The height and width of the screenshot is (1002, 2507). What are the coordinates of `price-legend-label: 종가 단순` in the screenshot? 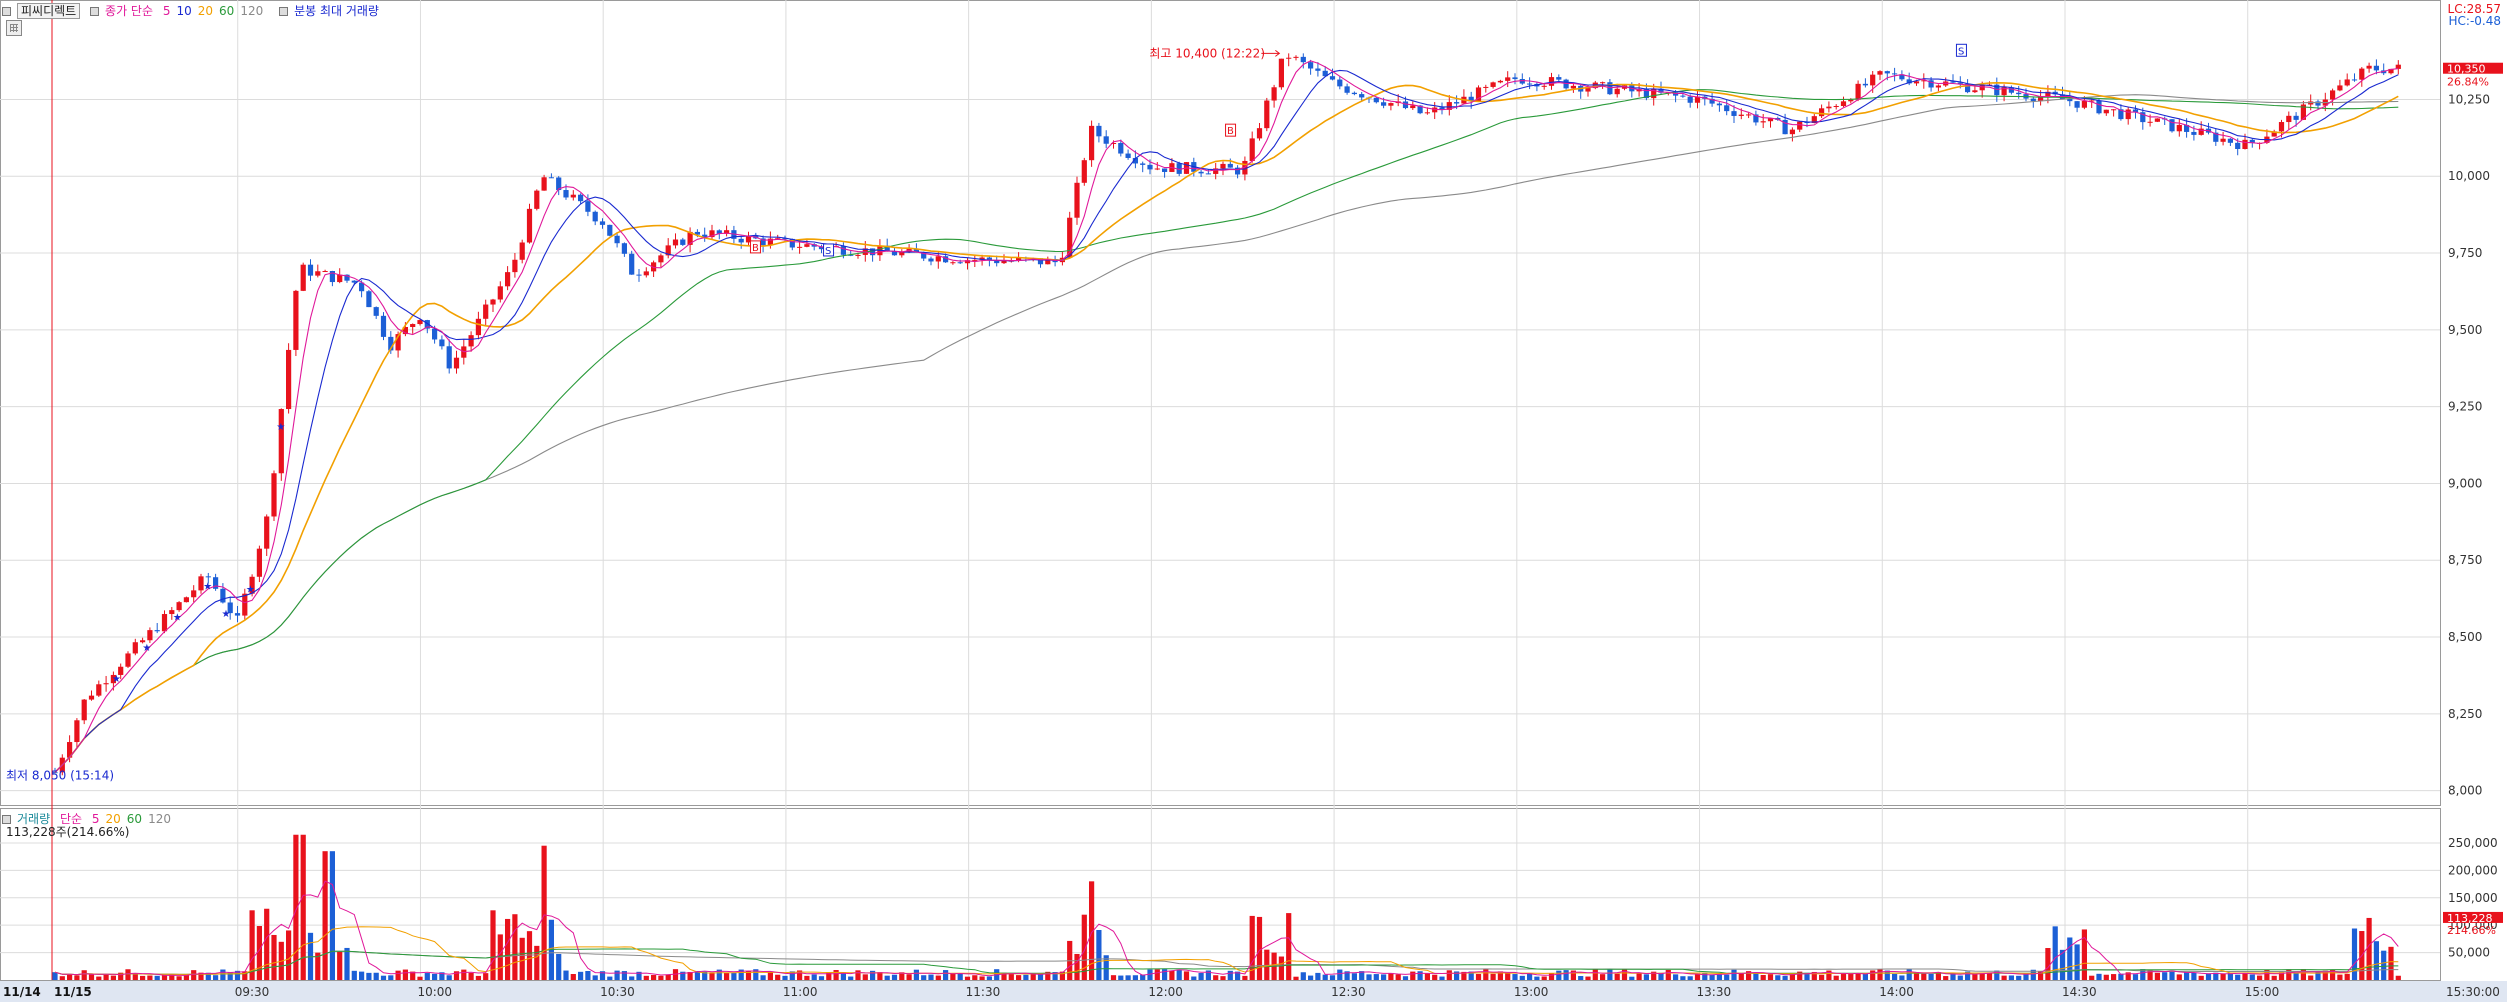 It's located at (129, 11).